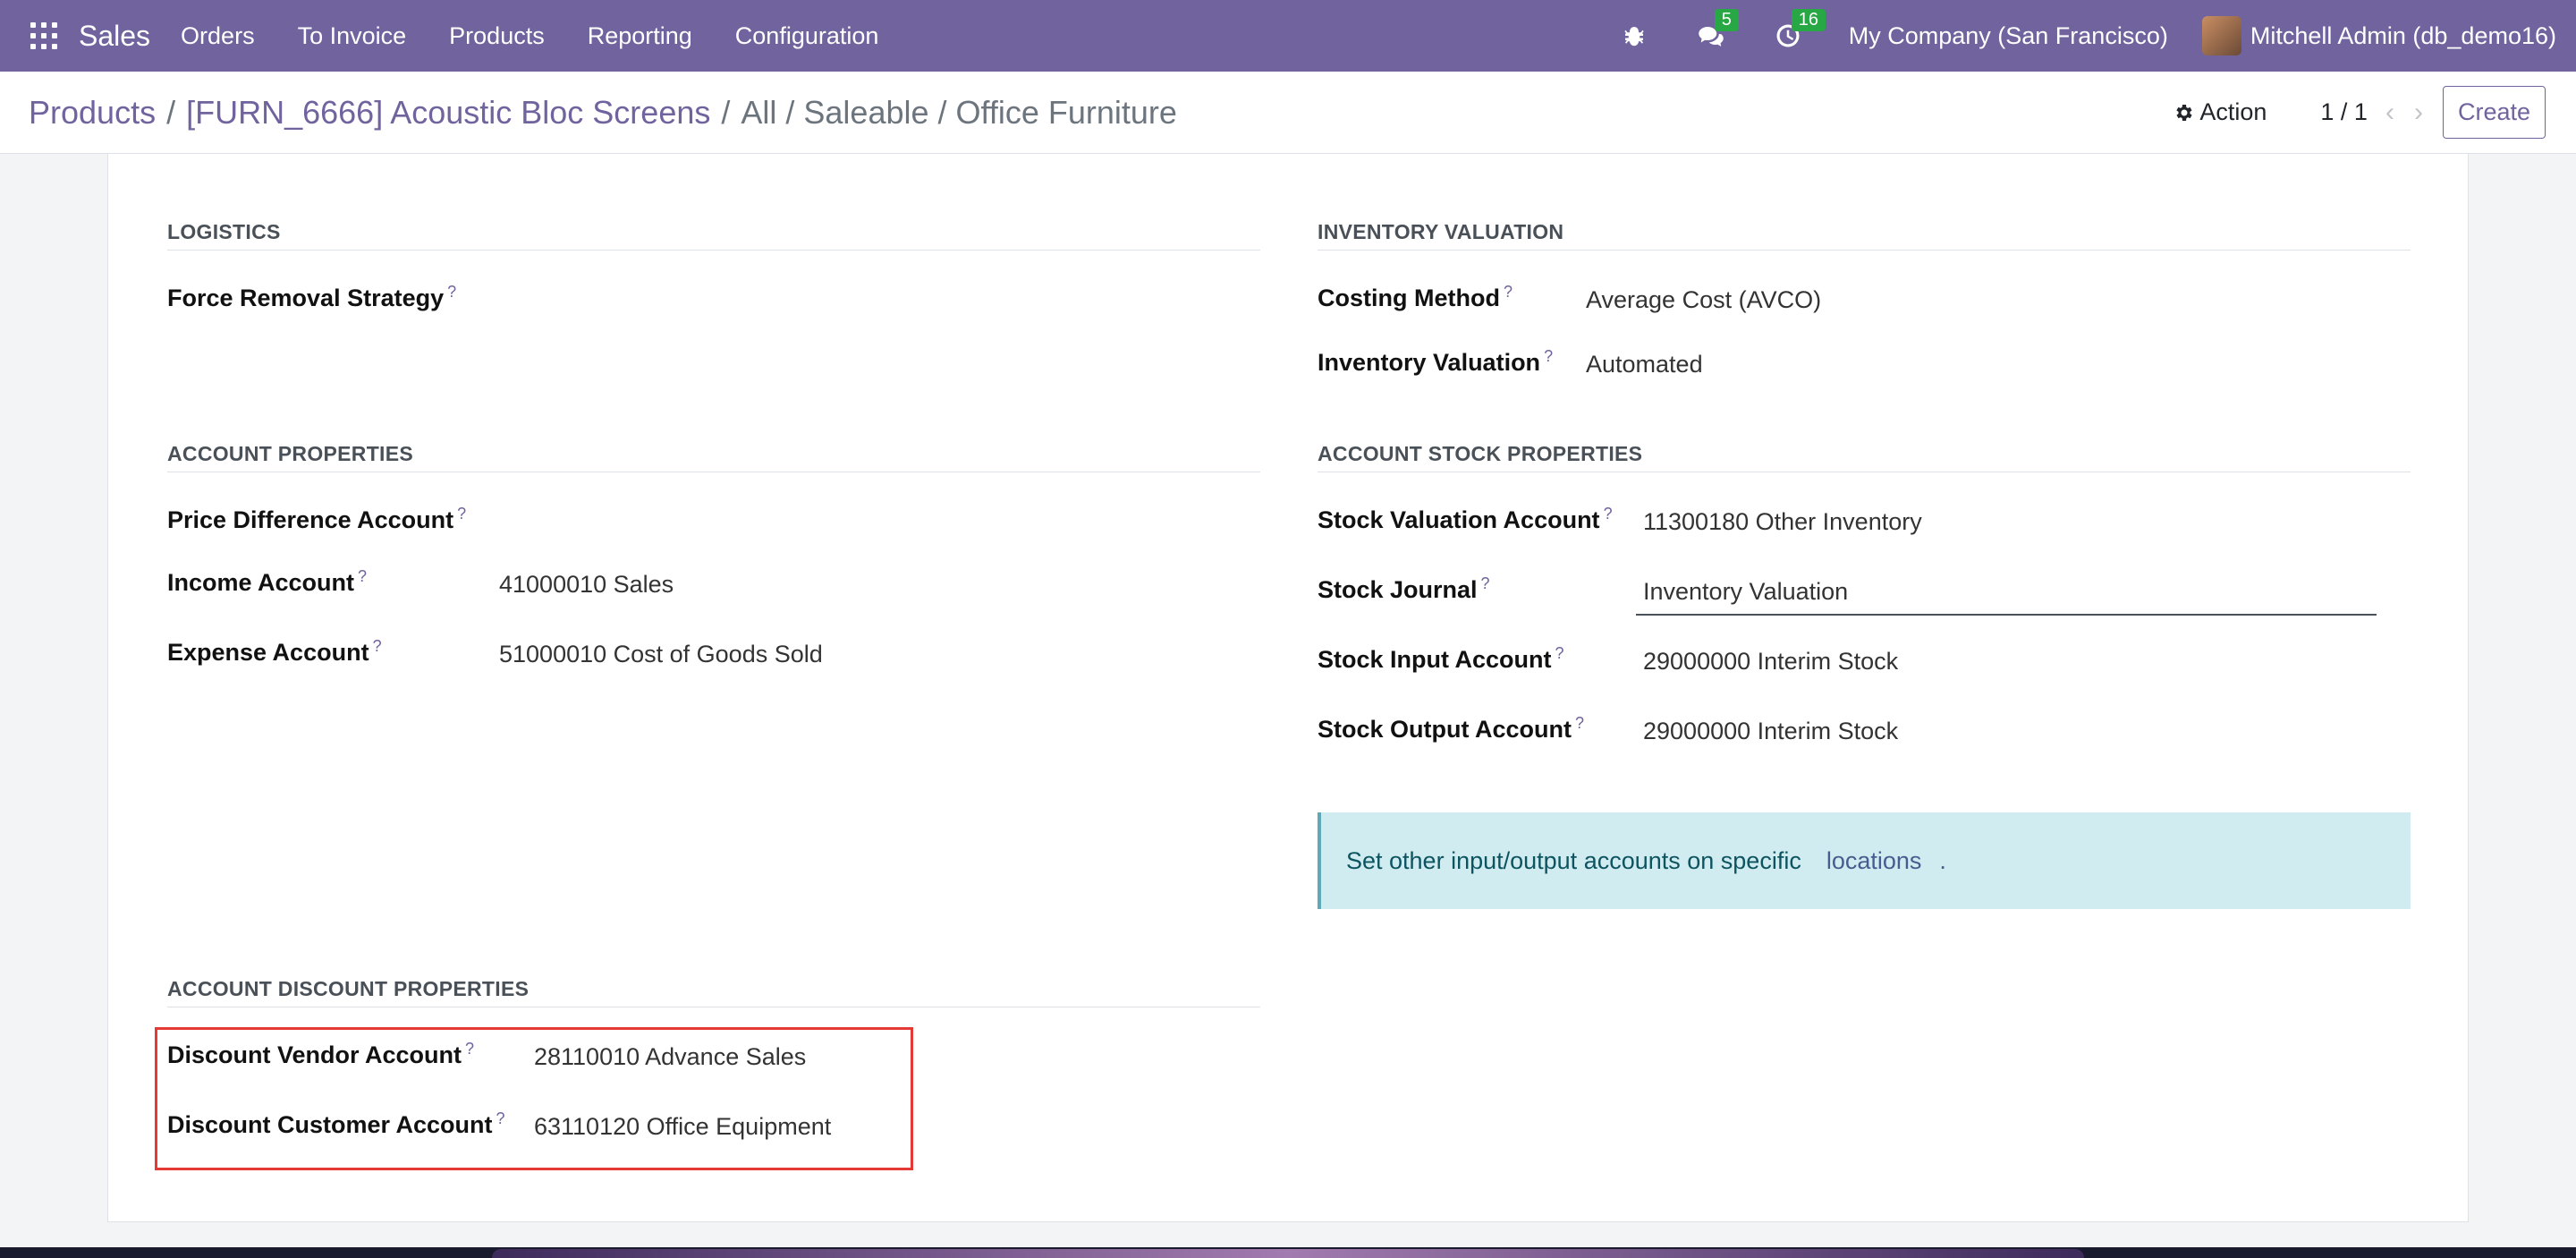  I want to click on locations-link: locations, so click(1874, 861).